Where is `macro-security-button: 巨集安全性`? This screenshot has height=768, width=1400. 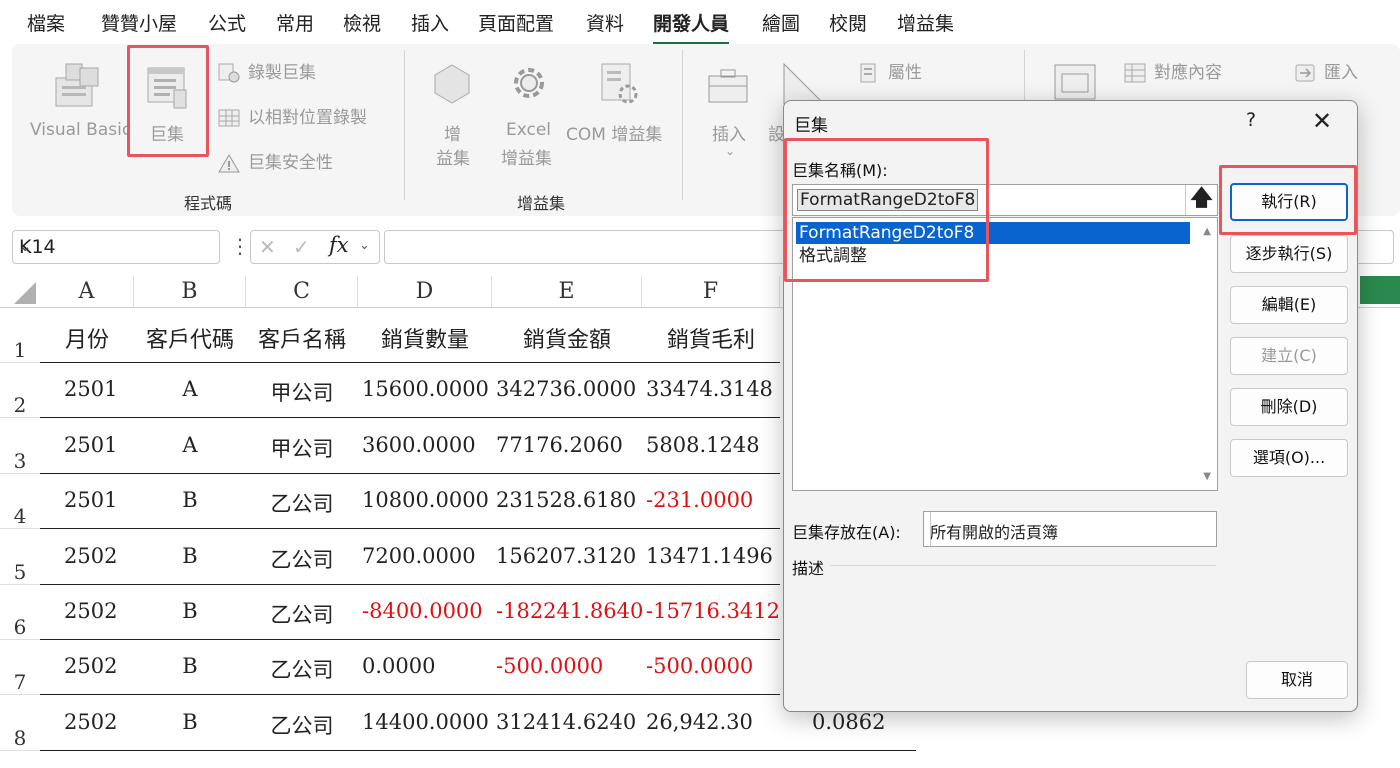 macro-security-button: 巨集安全性 is located at coordinates (275, 160).